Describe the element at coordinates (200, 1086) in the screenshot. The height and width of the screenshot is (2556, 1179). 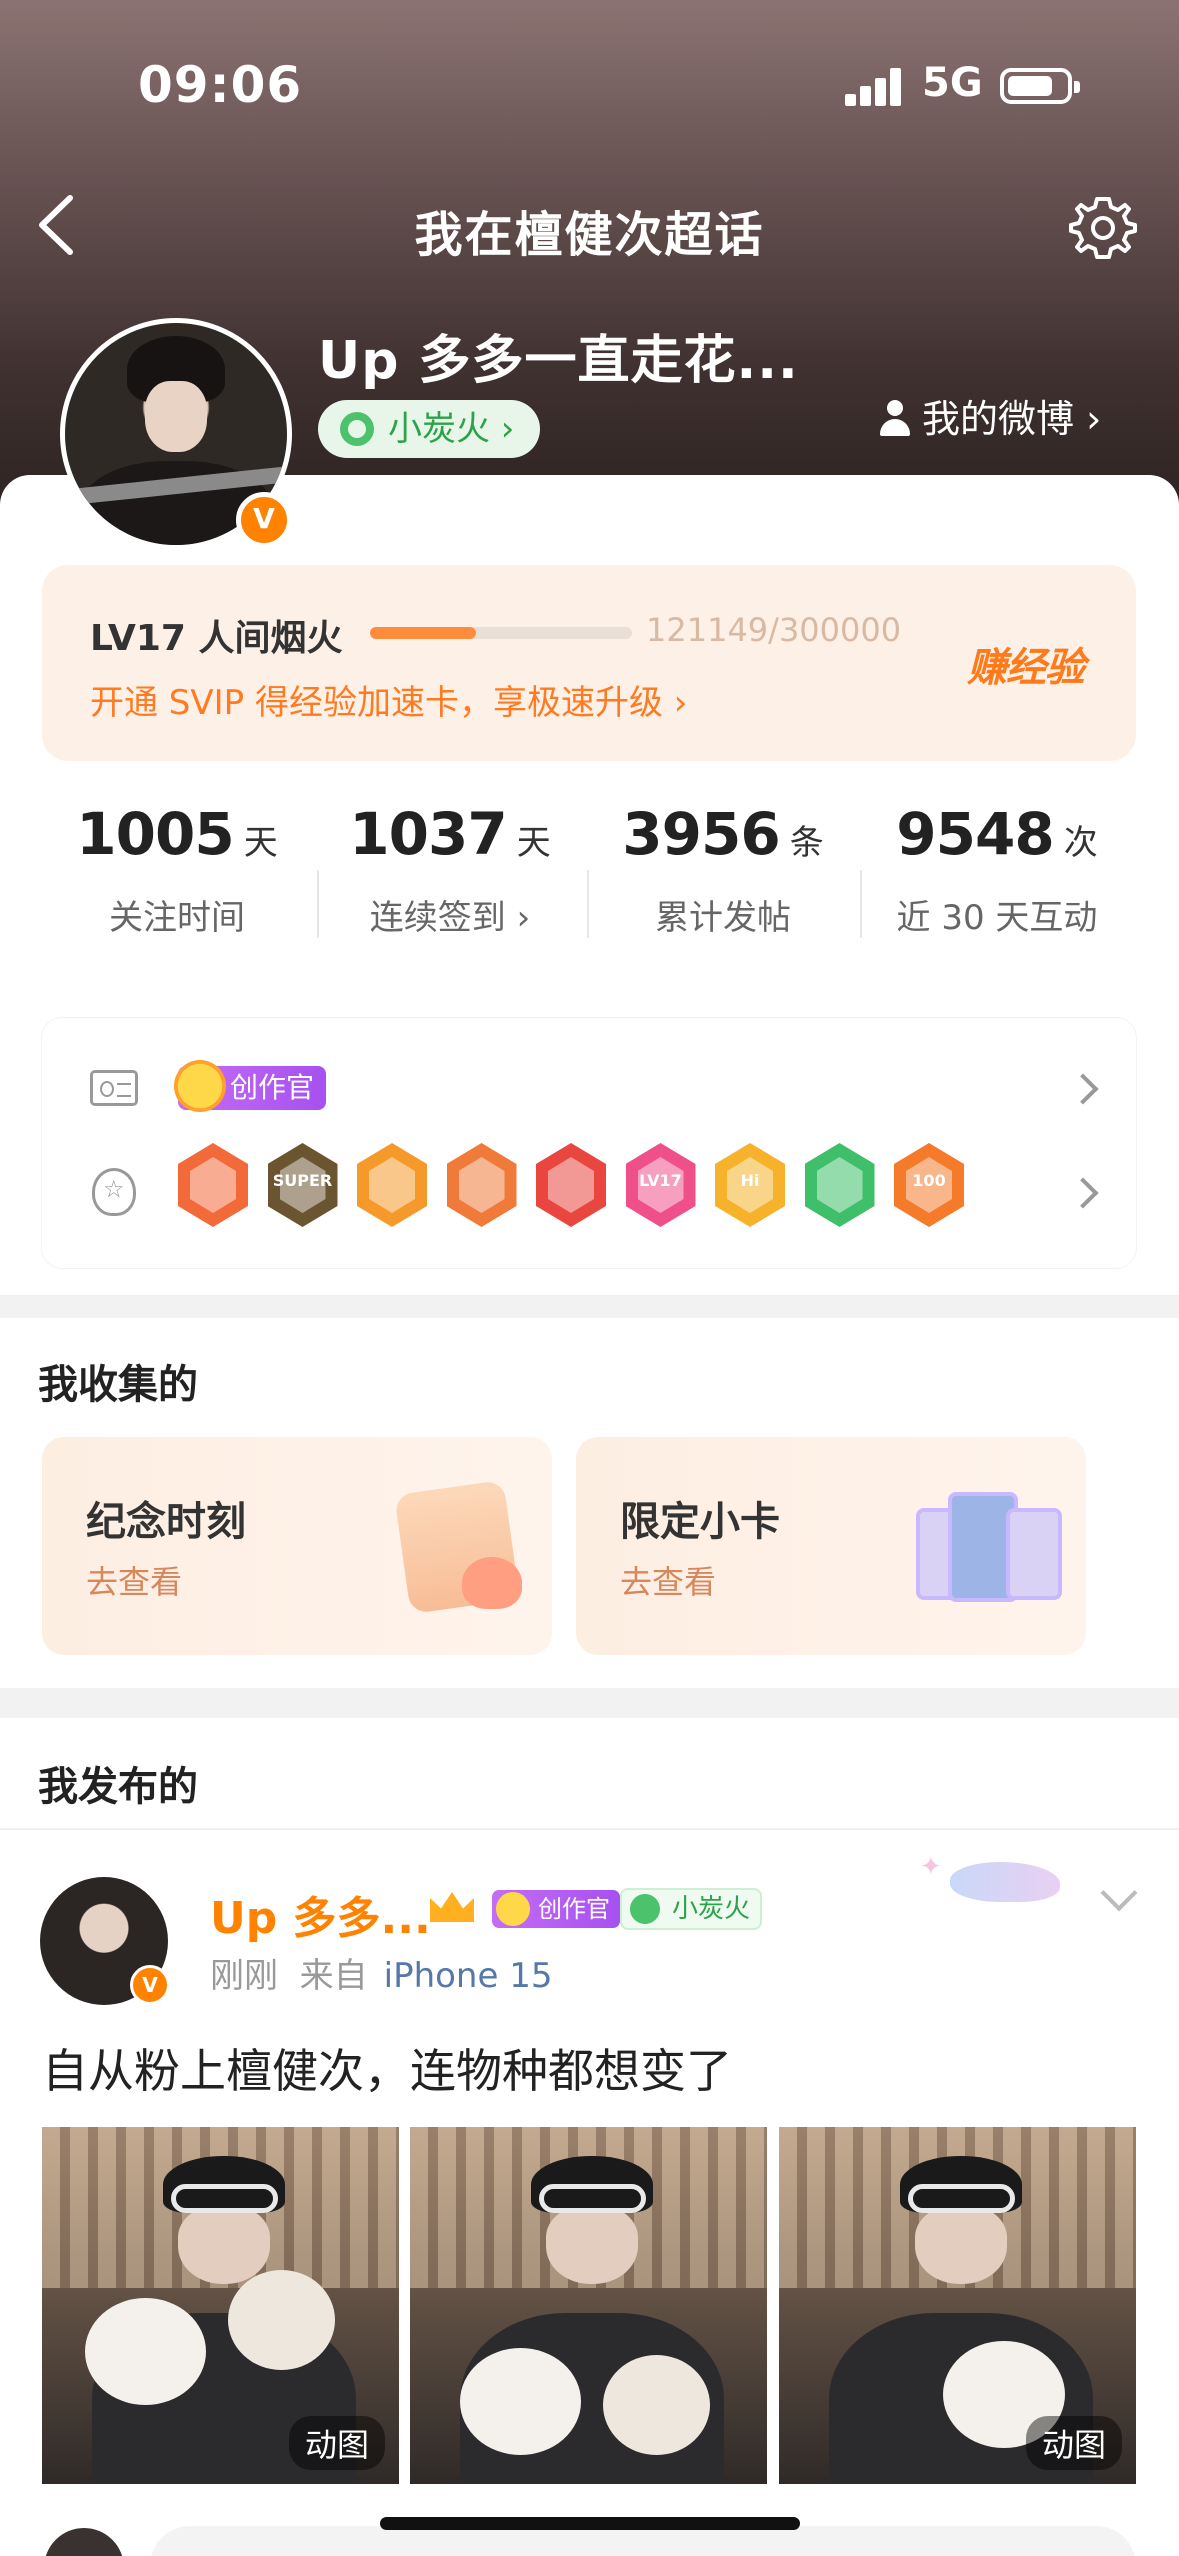
I see `creator-face-icon` at that location.